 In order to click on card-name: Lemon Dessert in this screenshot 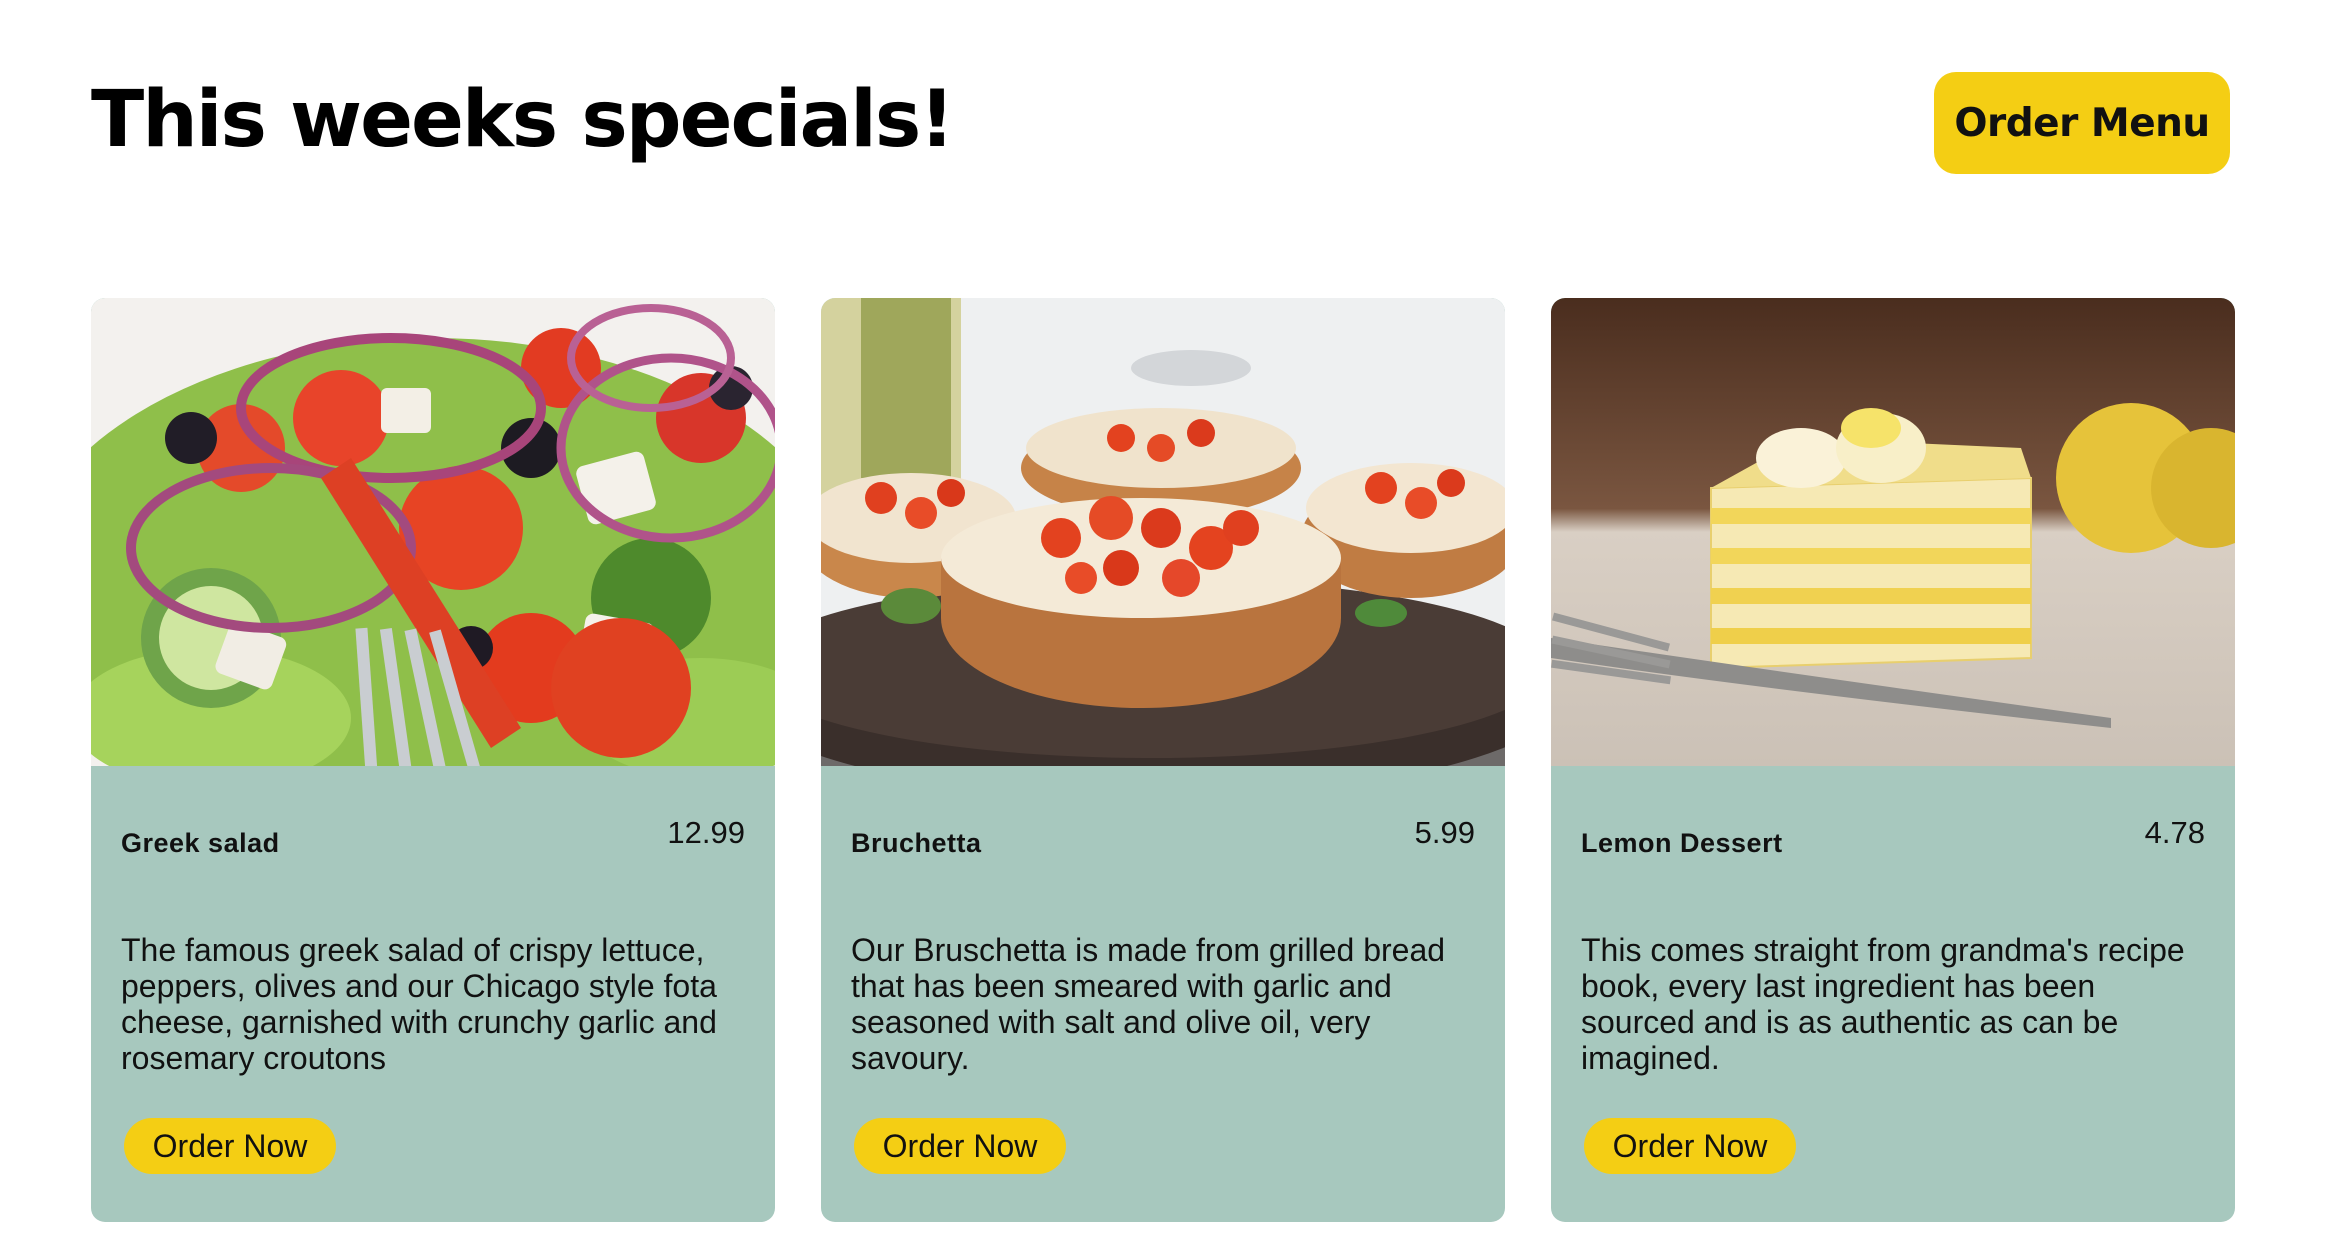, I will do `click(1682, 843)`.